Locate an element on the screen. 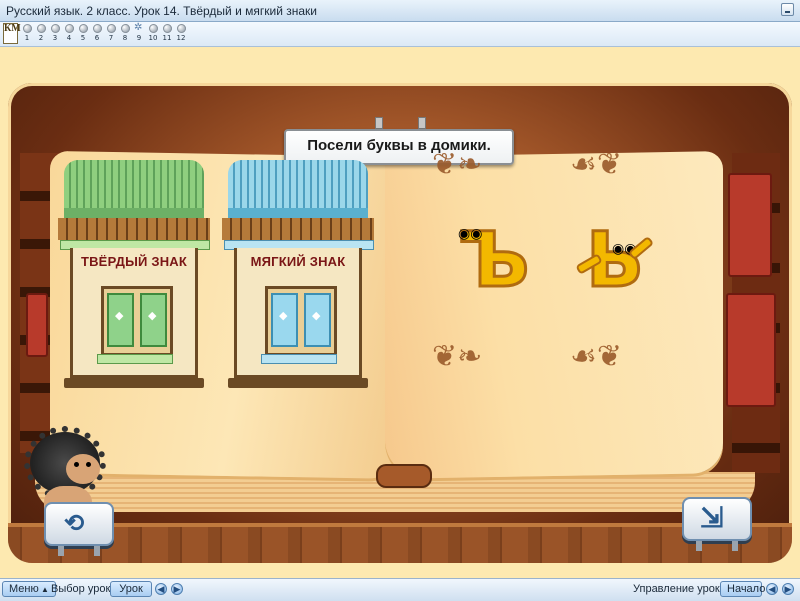 Image resolution: width=800 pixels, height=601 pixels. exit-arrow-icon: ⇲ is located at coordinates (712, 517).